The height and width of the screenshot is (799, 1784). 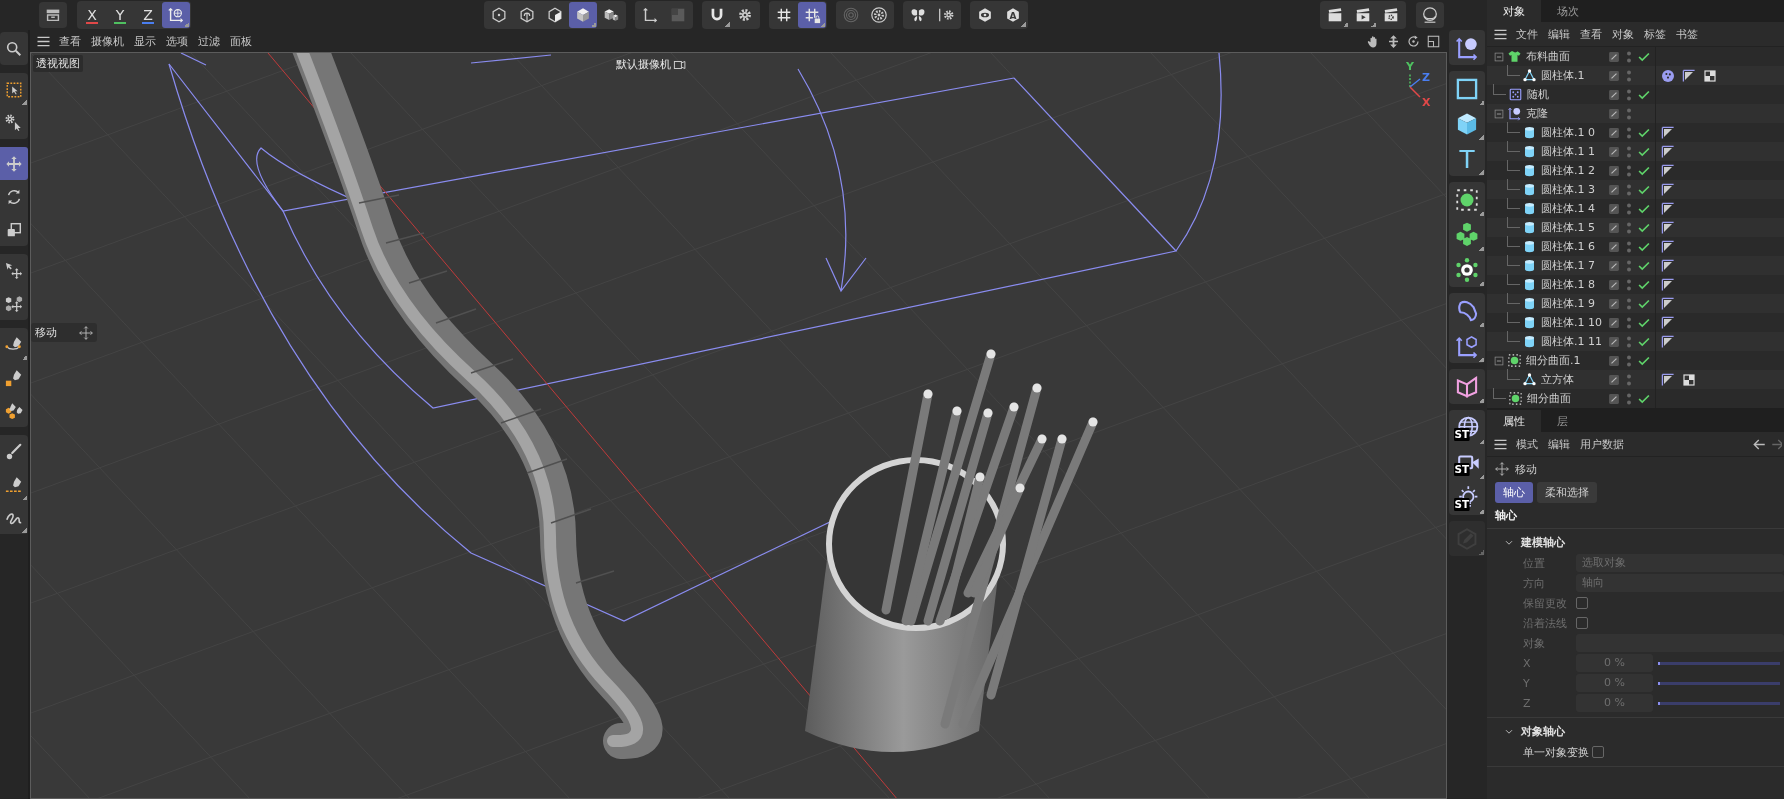 I want to click on dashed-select-icon, so click(x=14, y=89).